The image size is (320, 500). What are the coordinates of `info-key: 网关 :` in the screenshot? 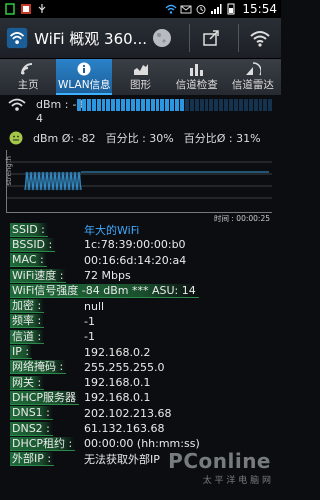 It's located at (27, 382).